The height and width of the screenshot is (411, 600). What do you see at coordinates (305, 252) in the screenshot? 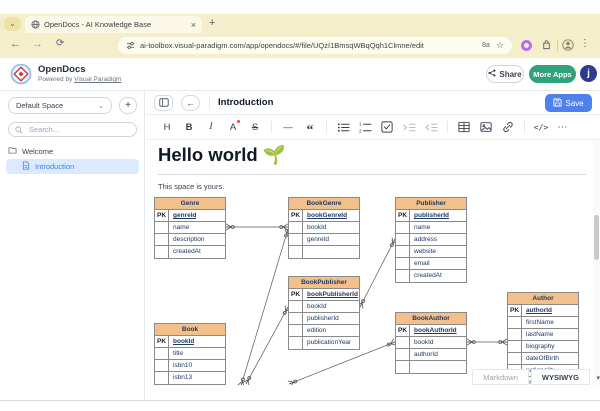
I see `attribute-cell` at bounding box center [305, 252].